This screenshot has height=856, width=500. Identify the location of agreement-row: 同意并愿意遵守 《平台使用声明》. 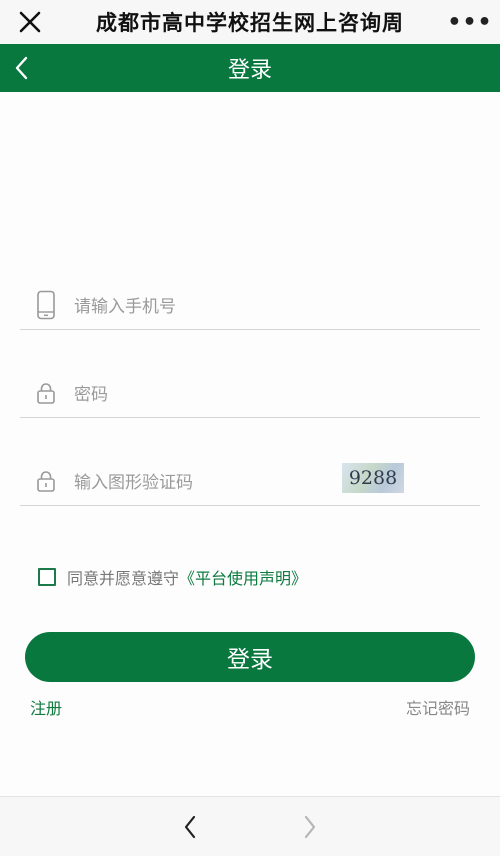
(172, 577).